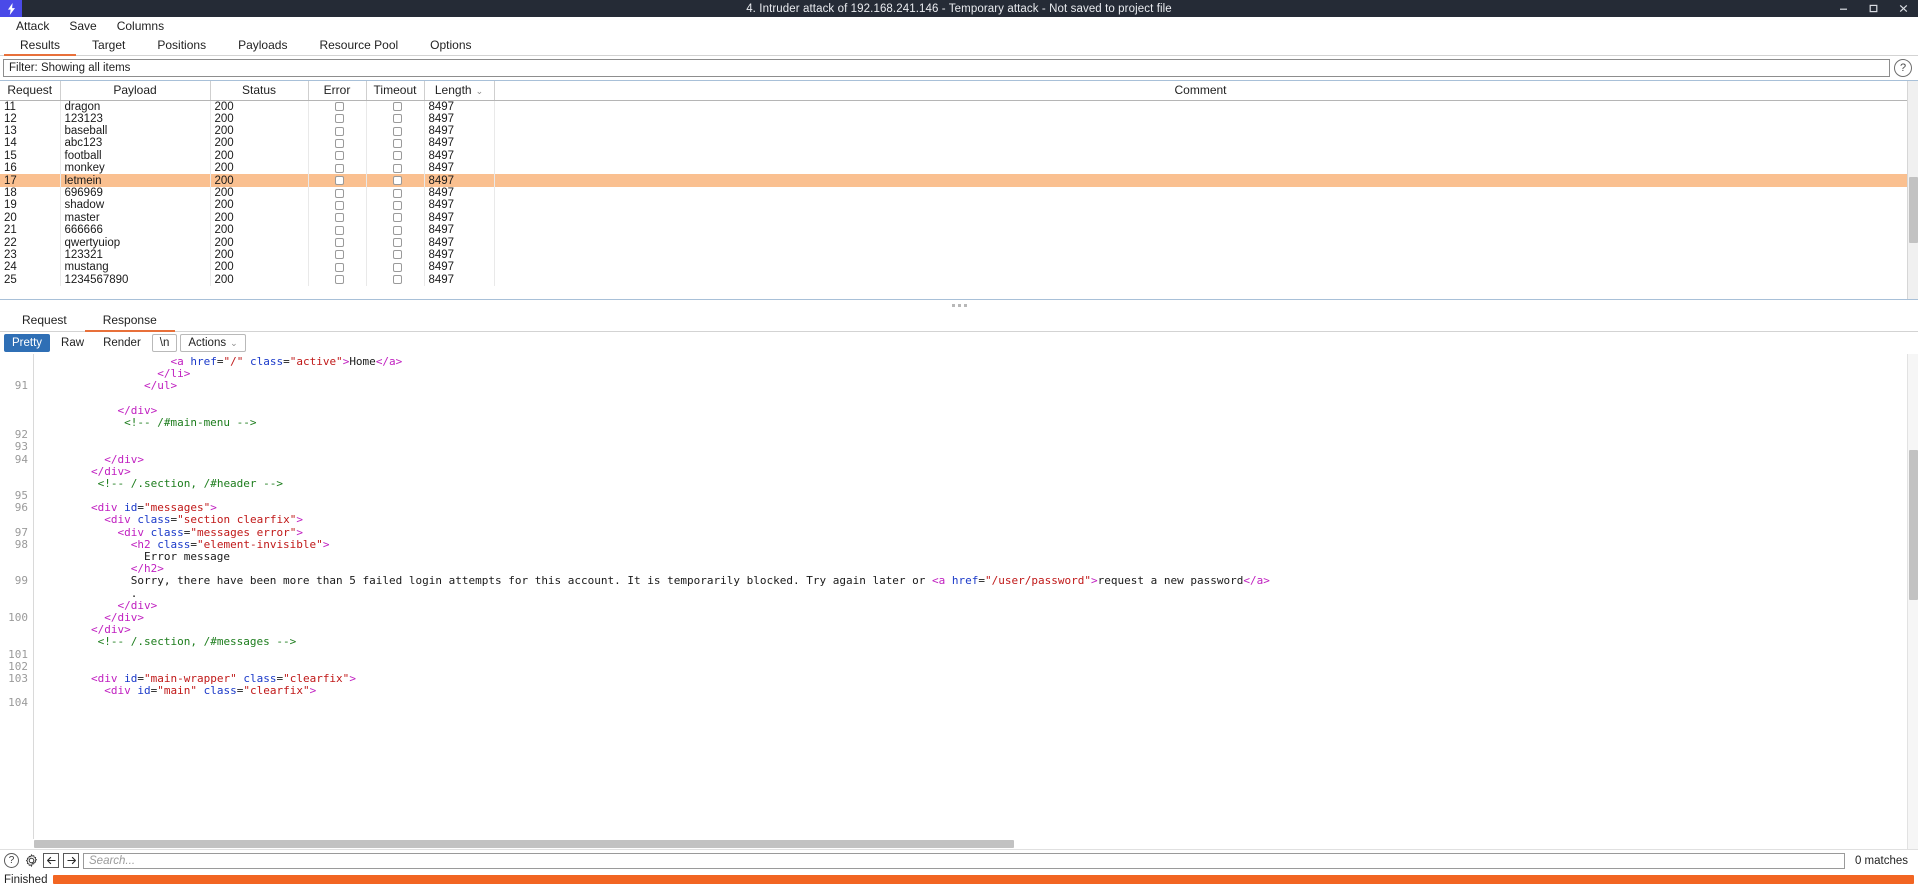 The image size is (1918, 888). Describe the element at coordinates (953, 267) in the screenshot. I see `table-row: 24 mustang 200 8497` at that location.